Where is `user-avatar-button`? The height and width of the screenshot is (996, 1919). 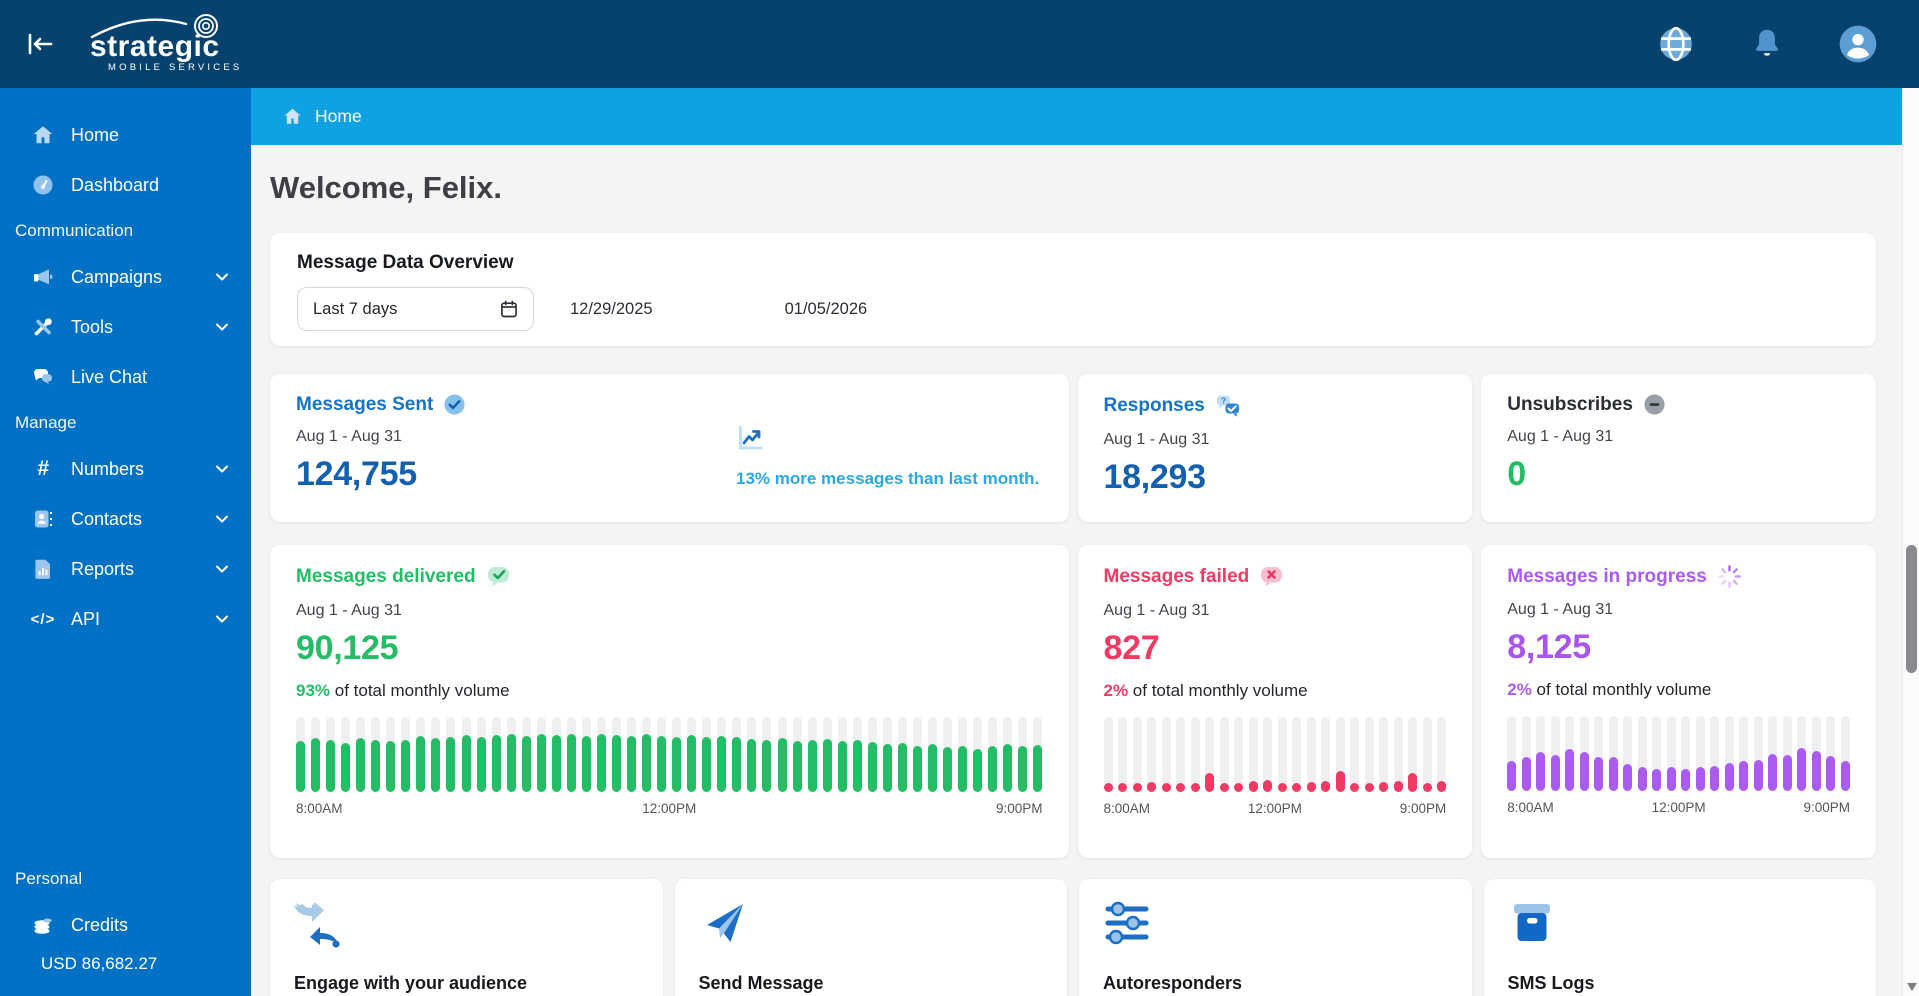
user-avatar-button is located at coordinates (1858, 44).